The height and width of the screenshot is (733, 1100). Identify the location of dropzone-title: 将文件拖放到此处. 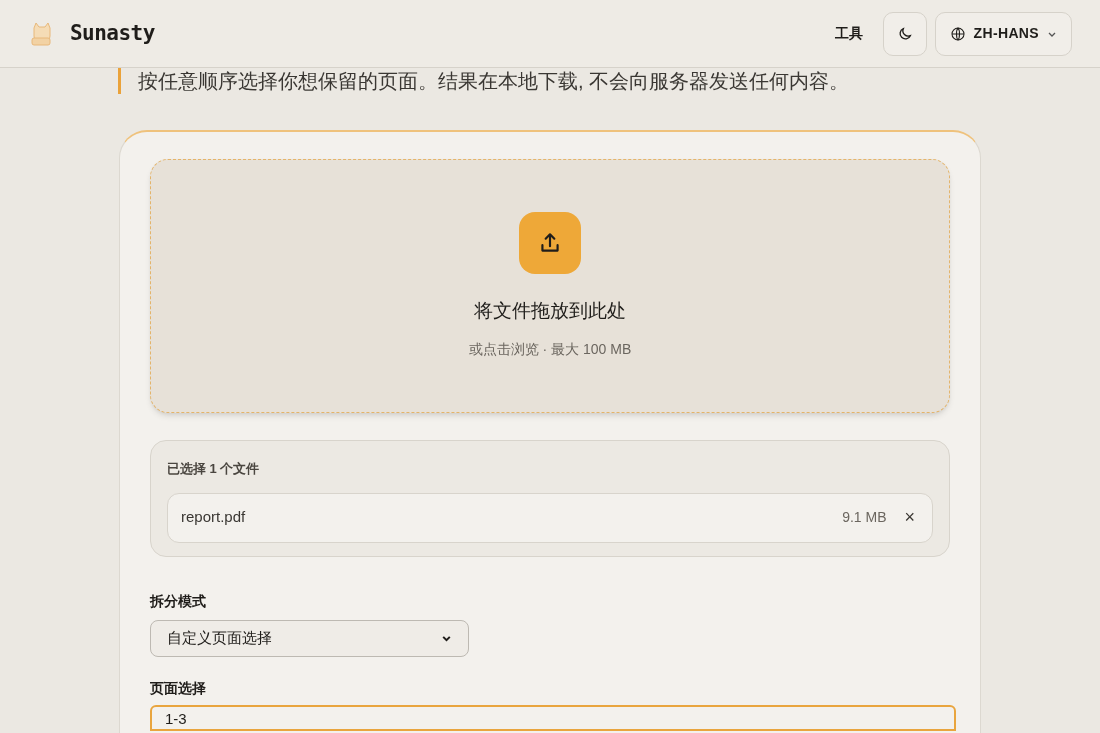
(550, 310).